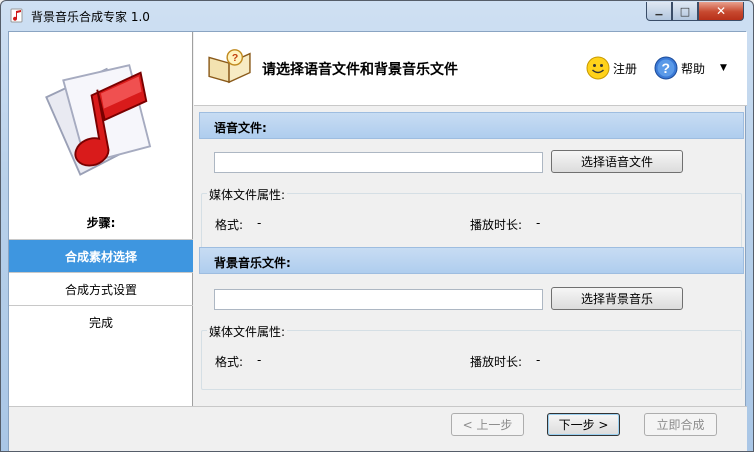 The height and width of the screenshot is (452, 754). Describe the element at coordinates (378, 162) in the screenshot. I see `voice-file-input` at that location.